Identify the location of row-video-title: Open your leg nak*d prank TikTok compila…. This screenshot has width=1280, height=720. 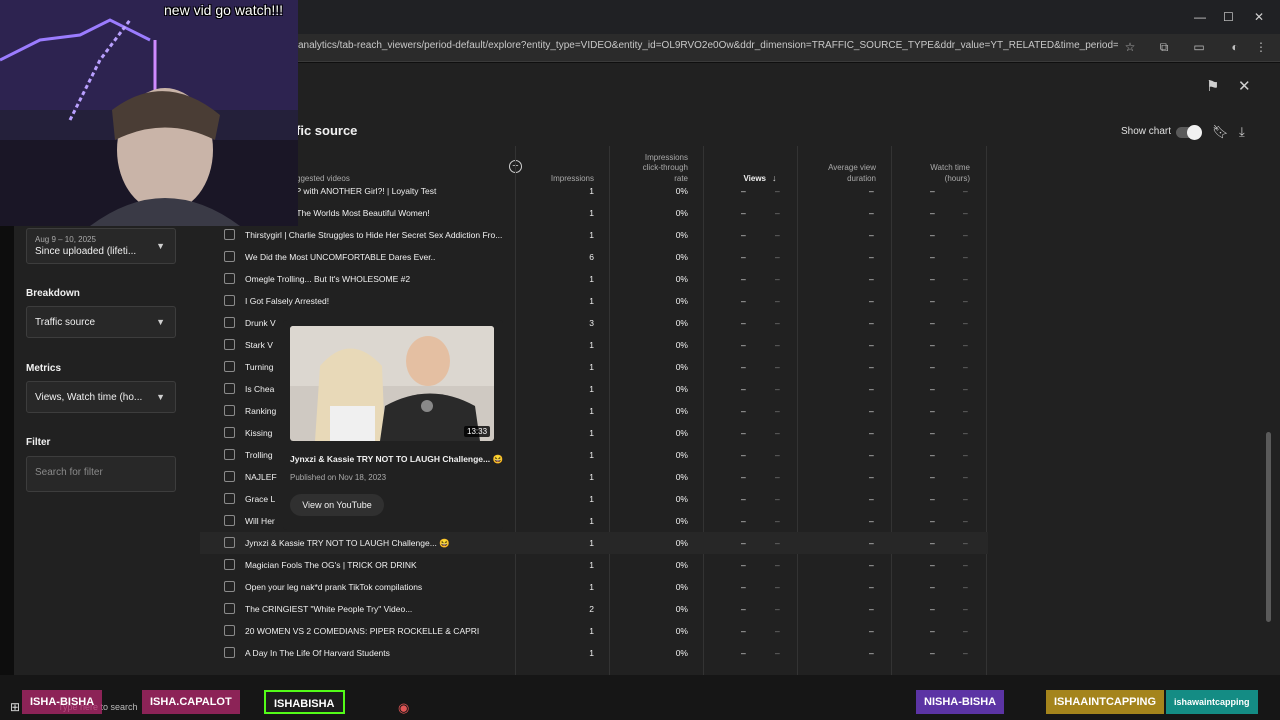
(376, 587).